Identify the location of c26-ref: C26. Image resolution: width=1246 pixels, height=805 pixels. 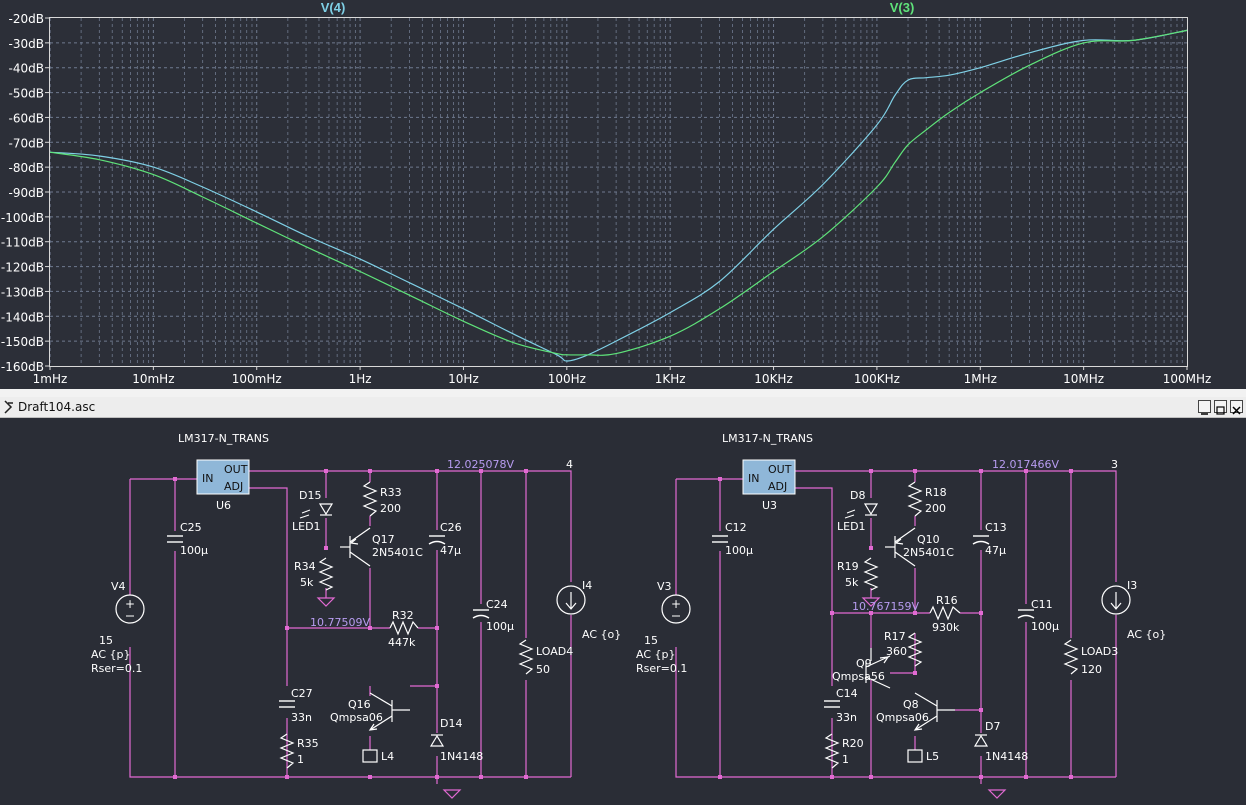
(451, 527).